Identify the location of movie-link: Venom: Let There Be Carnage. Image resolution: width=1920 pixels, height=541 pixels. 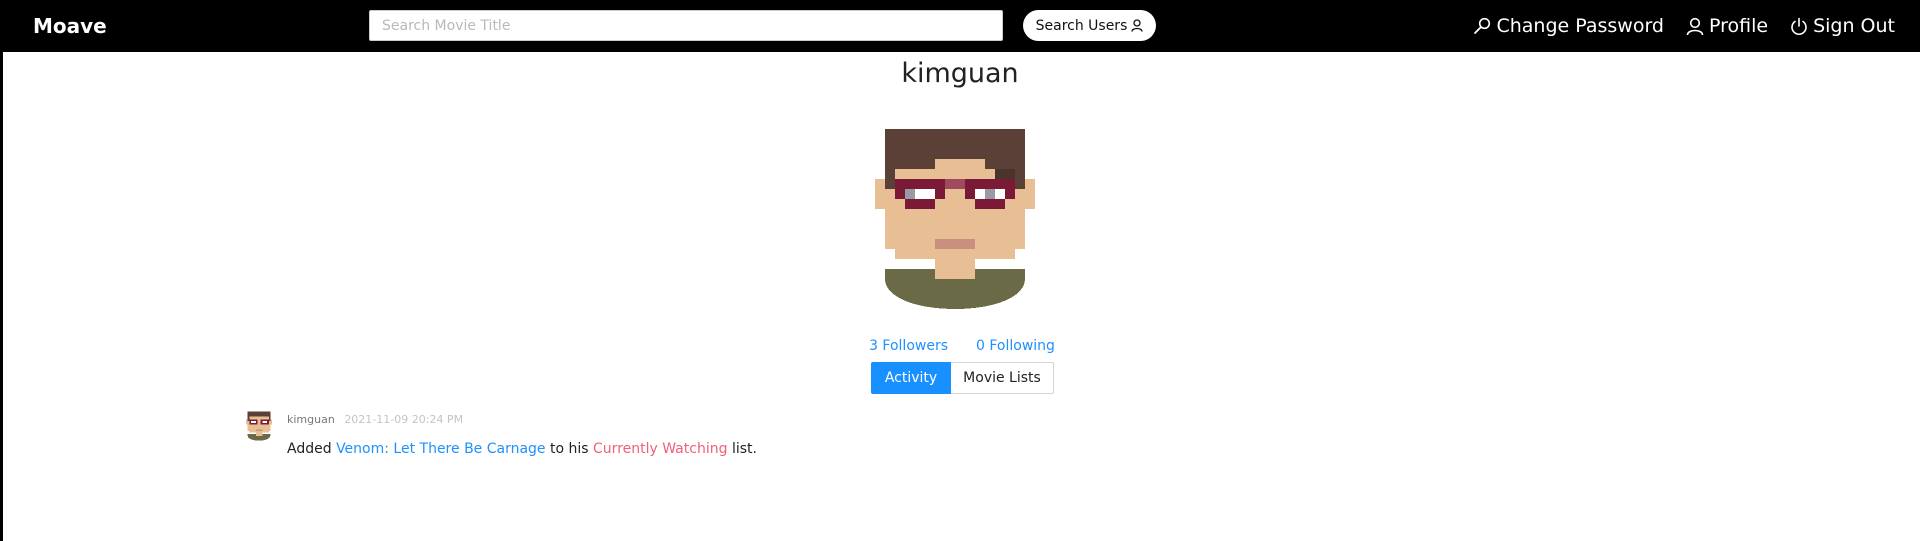
(441, 449).